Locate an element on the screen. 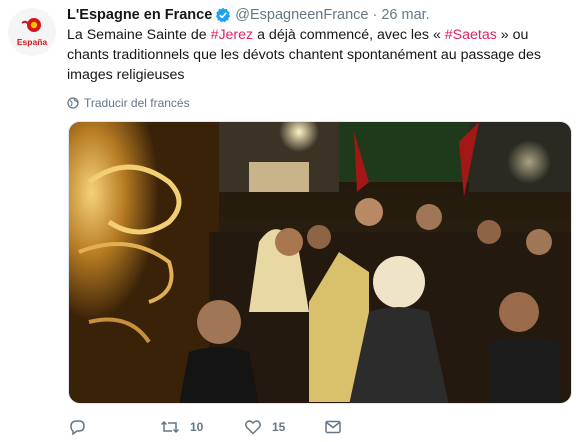 The width and height of the screenshot is (579, 442). avatar: España is located at coordinates (32, 32).